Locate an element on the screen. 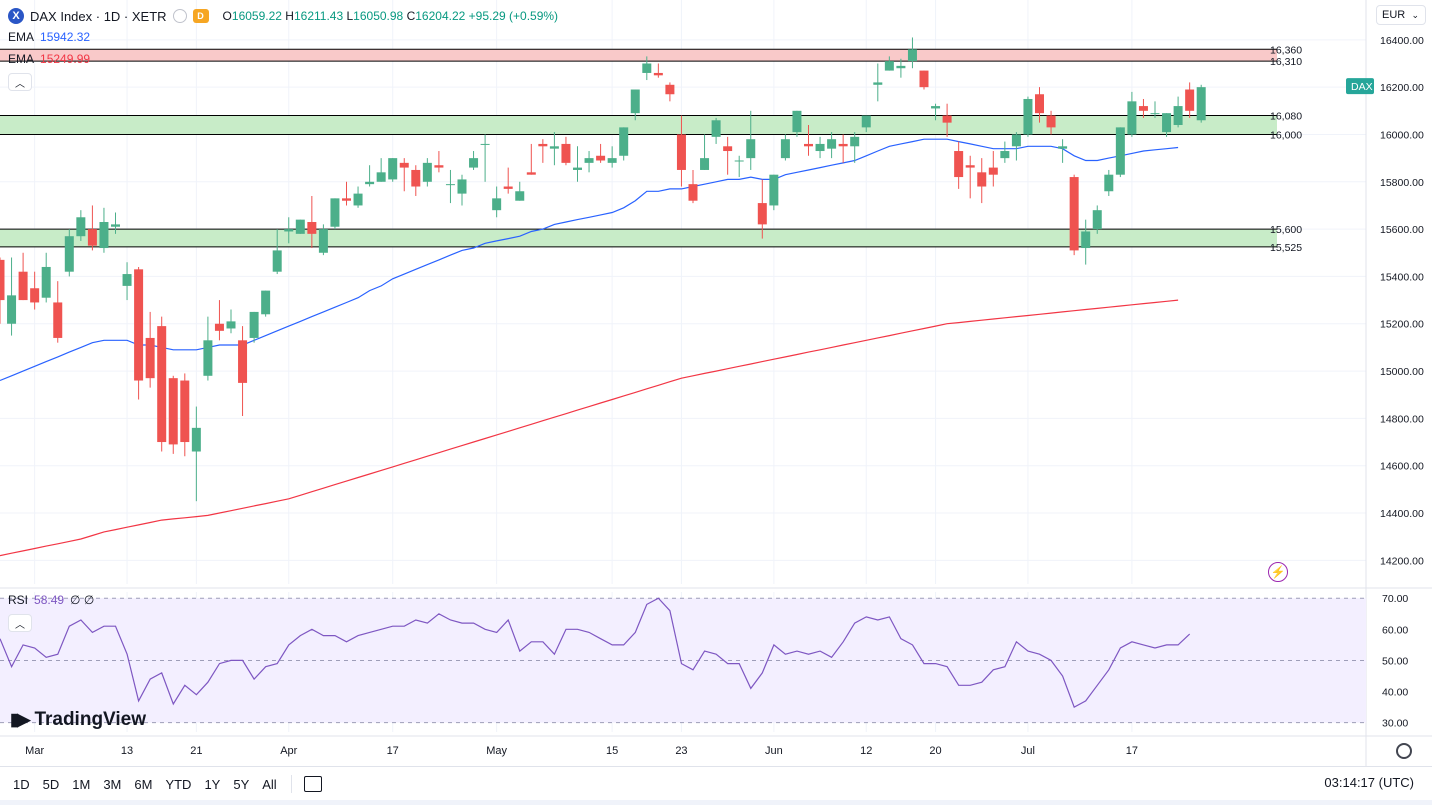  time-axis: Mar 13 21 Apr 17 May 15 23 Jun 12 20 Jul 17 is located at coordinates (716, 746).